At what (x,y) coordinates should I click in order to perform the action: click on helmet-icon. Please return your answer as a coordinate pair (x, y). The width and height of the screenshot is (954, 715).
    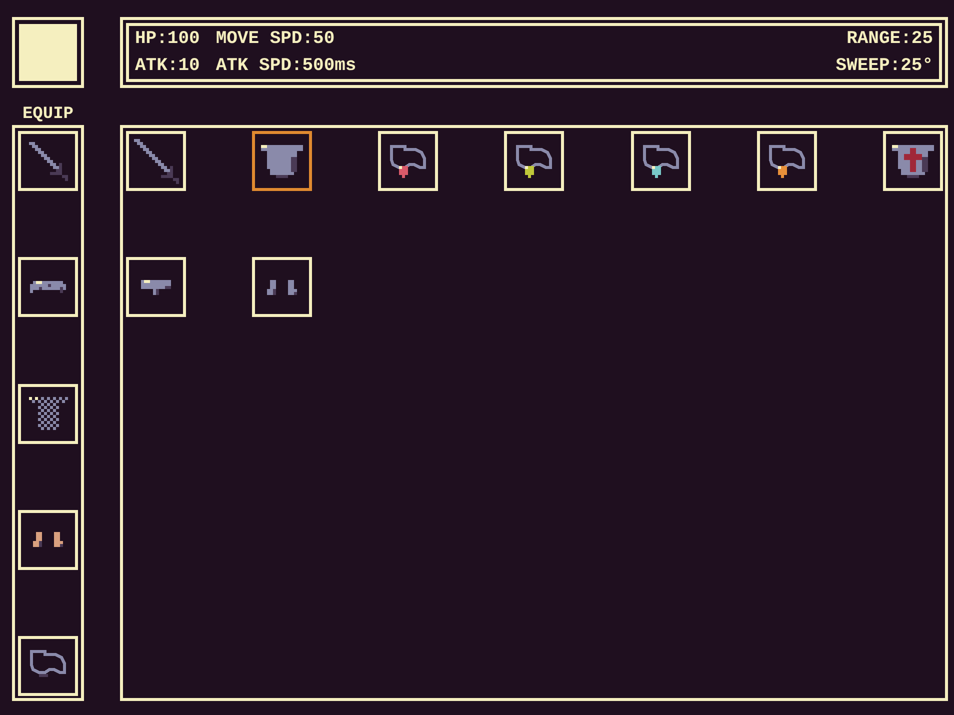
    Looking at the image, I should click on (48, 287).